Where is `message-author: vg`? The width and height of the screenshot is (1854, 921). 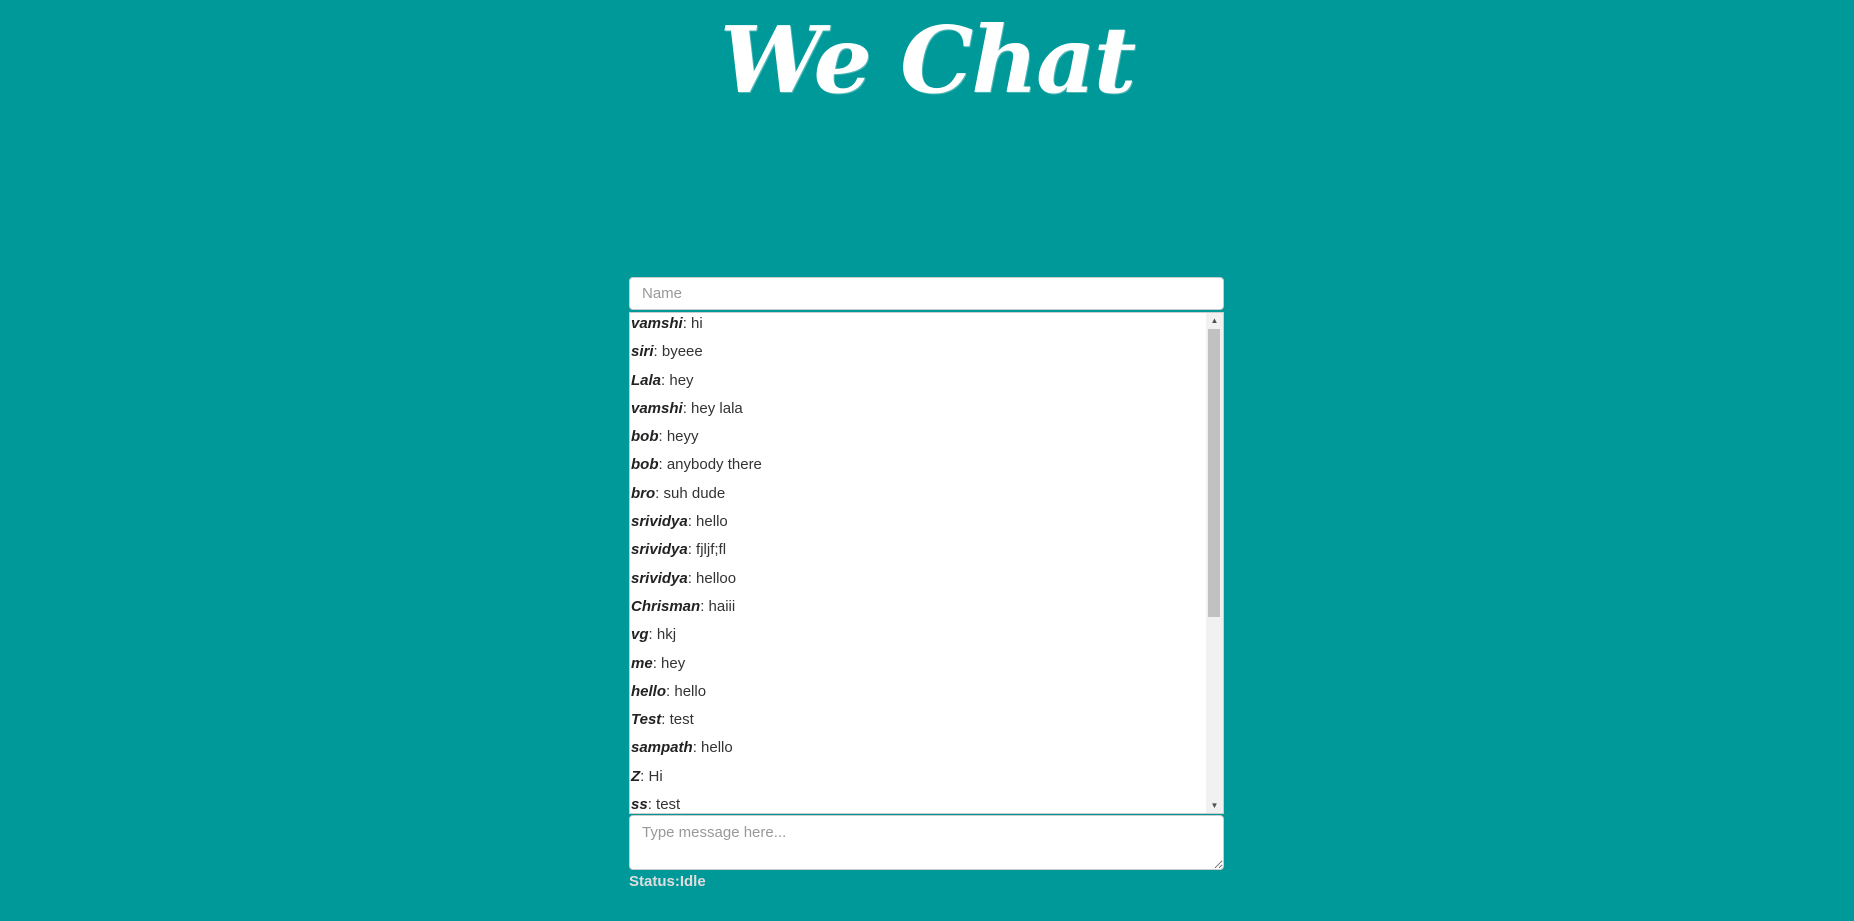
message-author: vg is located at coordinates (640, 635).